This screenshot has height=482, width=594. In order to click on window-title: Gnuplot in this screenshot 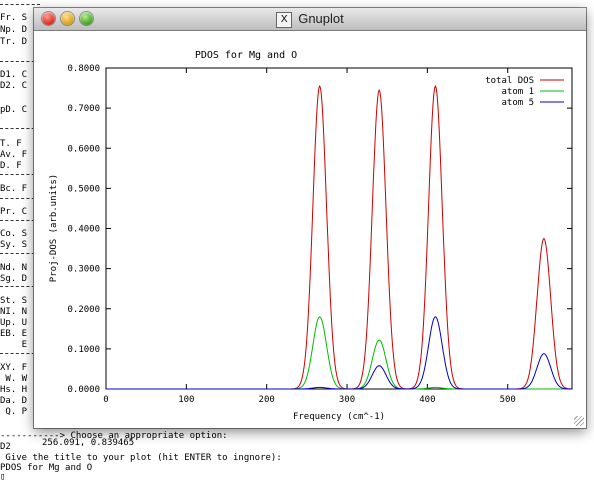, I will do `click(321, 18)`.